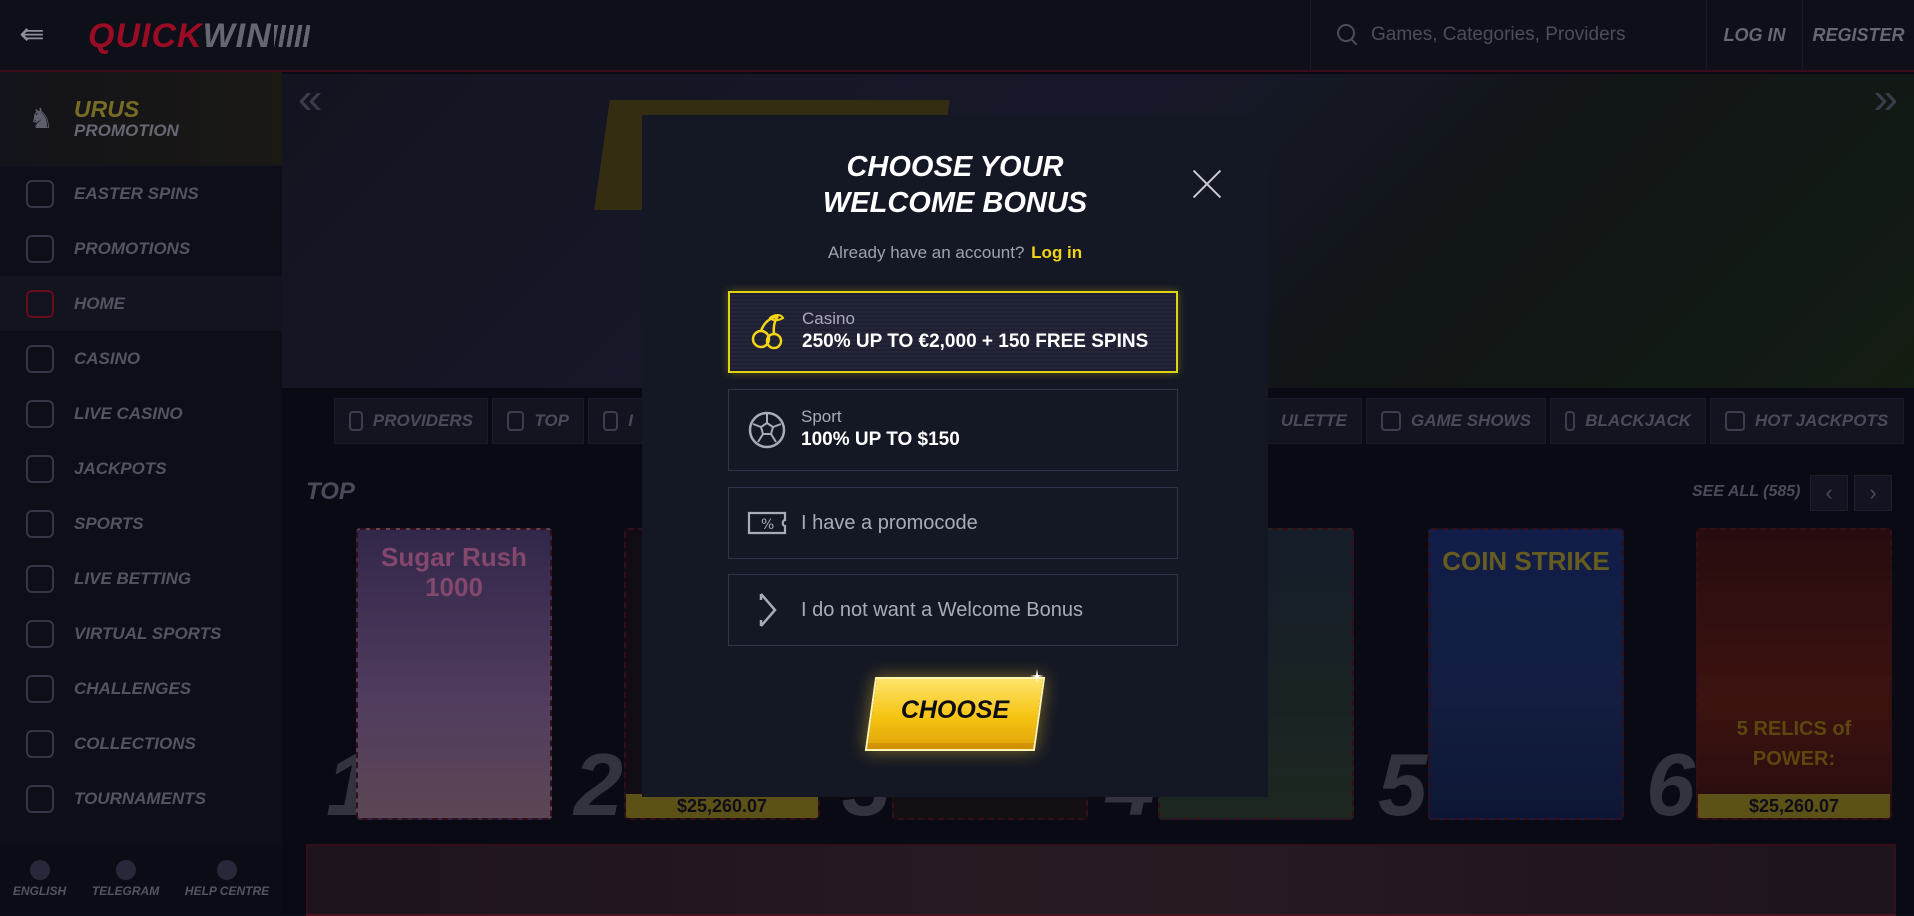 The height and width of the screenshot is (916, 1914). I want to click on option-label: Casino, so click(975, 319).